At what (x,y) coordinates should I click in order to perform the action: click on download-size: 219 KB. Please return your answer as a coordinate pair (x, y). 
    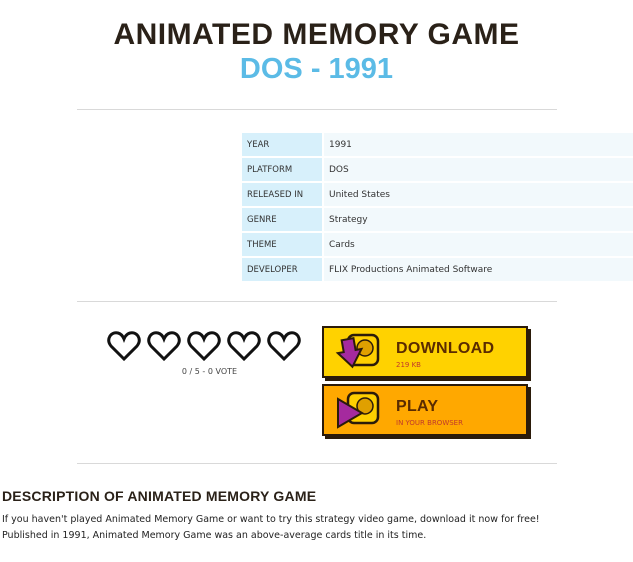
    Looking at the image, I should click on (408, 365).